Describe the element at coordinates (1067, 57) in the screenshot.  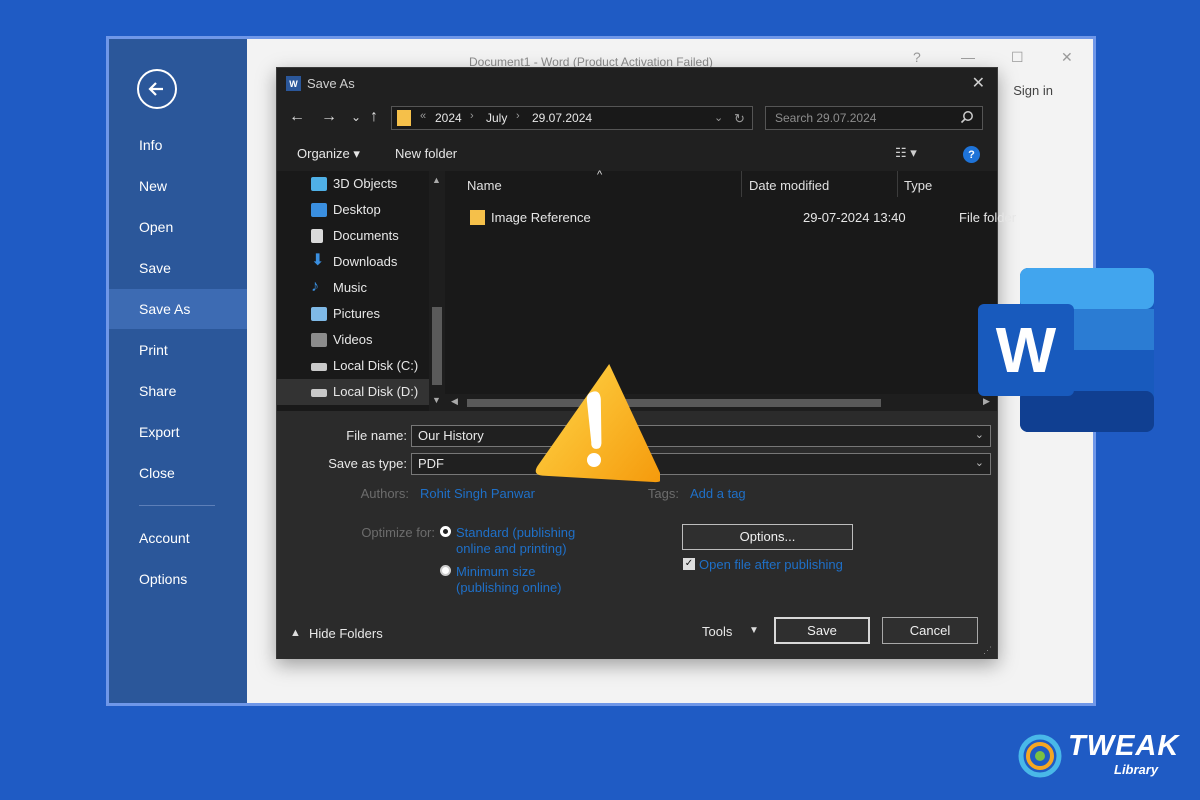
I see `close-icon: ✕` at that location.